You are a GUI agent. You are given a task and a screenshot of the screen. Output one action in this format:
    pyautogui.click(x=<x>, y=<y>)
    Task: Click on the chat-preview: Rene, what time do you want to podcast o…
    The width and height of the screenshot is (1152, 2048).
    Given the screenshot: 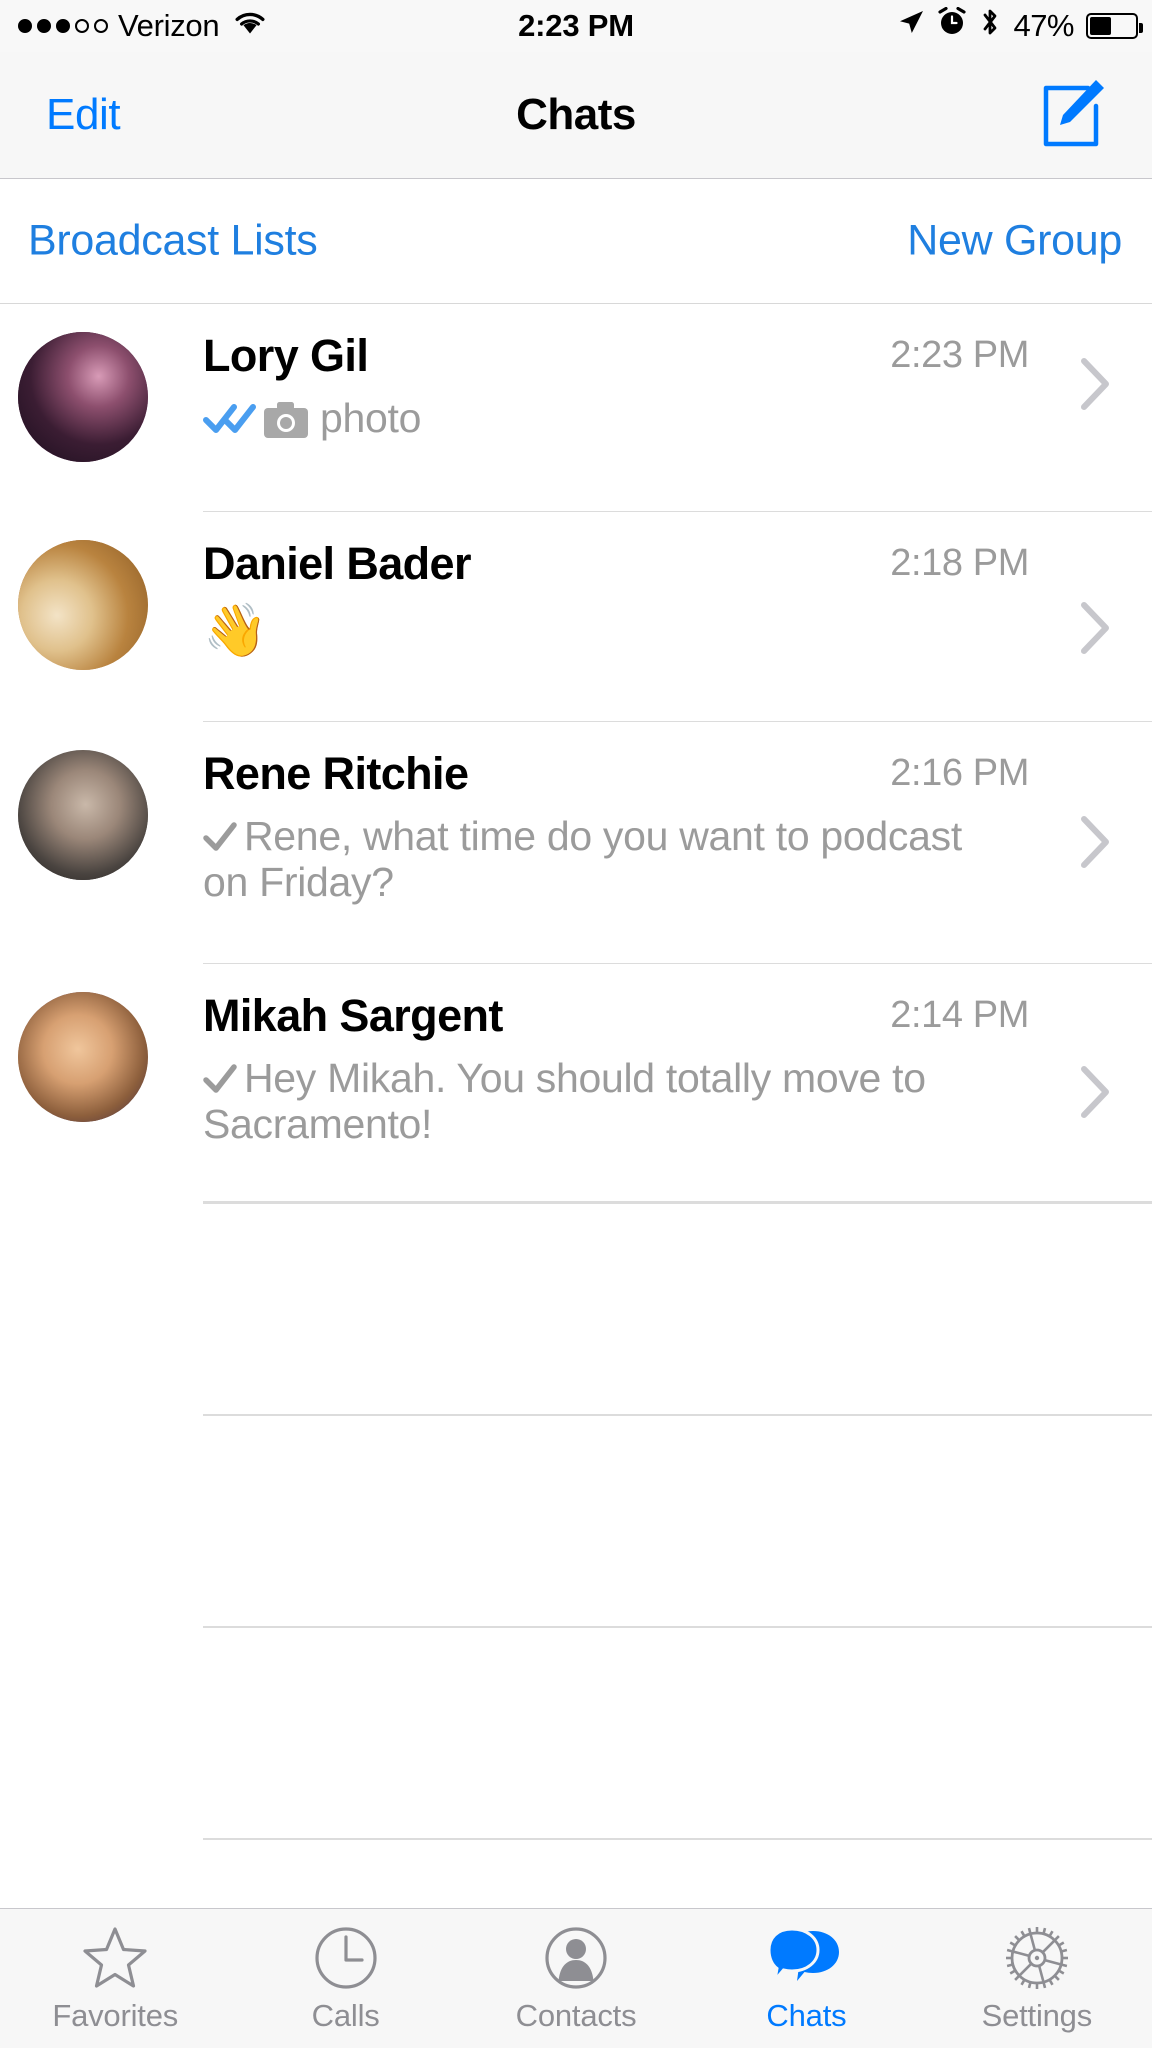 What is the action you would take?
    pyautogui.click(x=677, y=859)
    